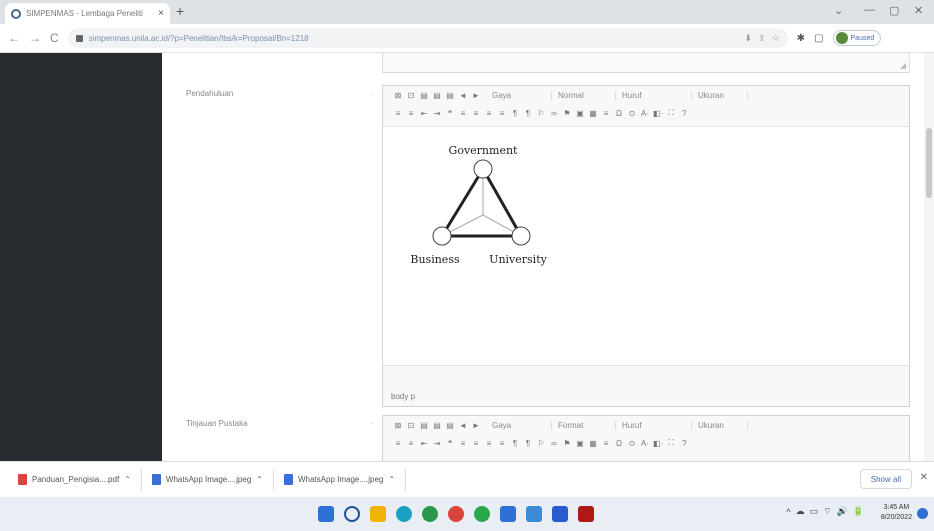  What do you see at coordinates (560, 514) in the screenshot?
I see `app-icon` at bounding box center [560, 514].